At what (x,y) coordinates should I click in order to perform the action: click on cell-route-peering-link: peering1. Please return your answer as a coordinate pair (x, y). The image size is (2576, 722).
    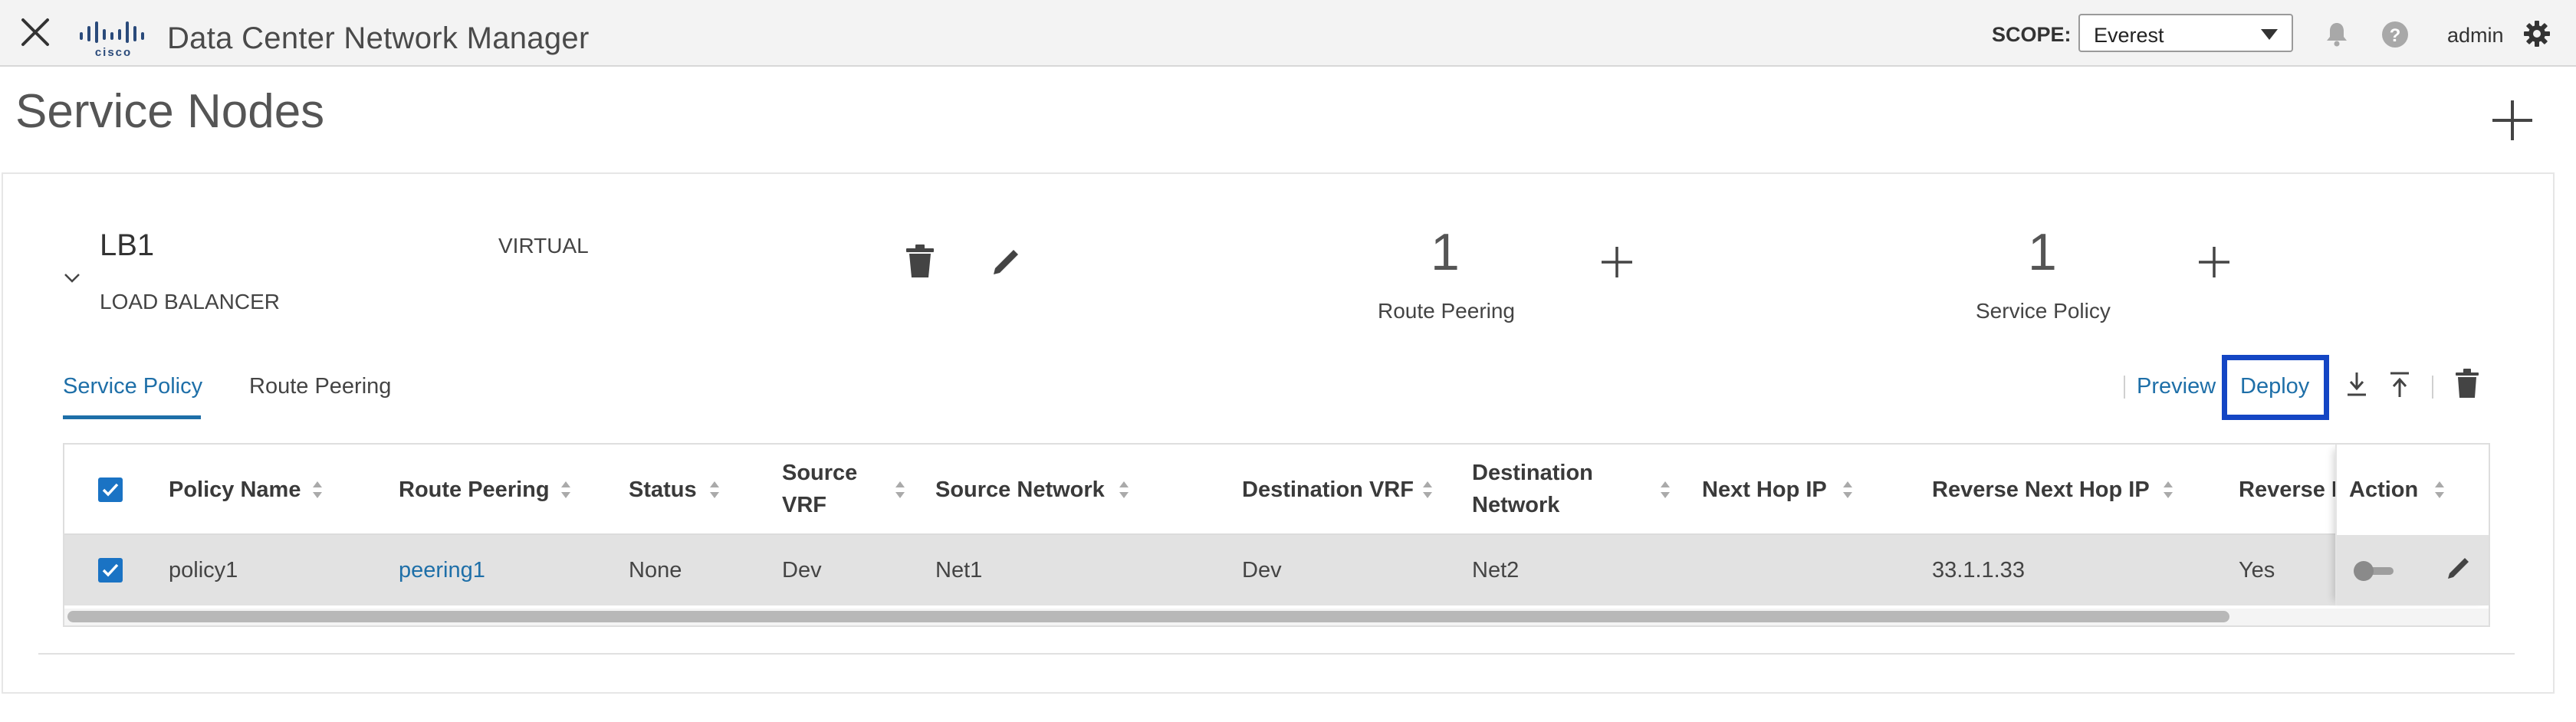
    Looking at the image, I should click on (442, 570).